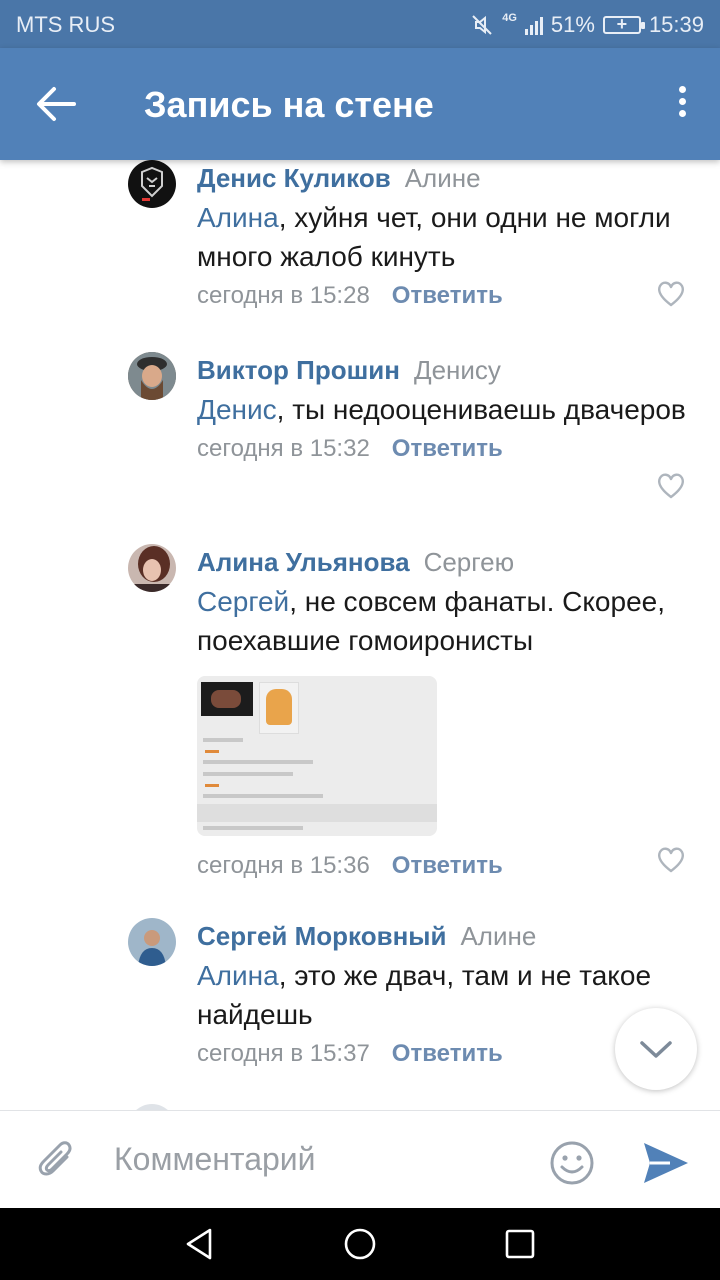  What do you see at coordinates (243, 601) in the screenshot?
I see `mention-link: Сергей` at bounding box center [243, 601].